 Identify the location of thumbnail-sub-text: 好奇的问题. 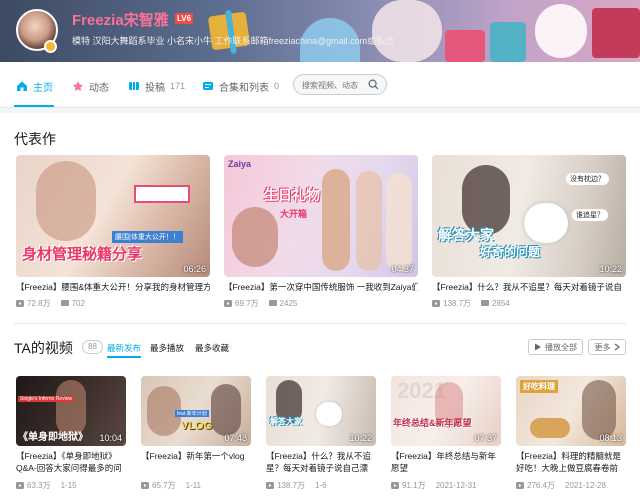
(510, 252).